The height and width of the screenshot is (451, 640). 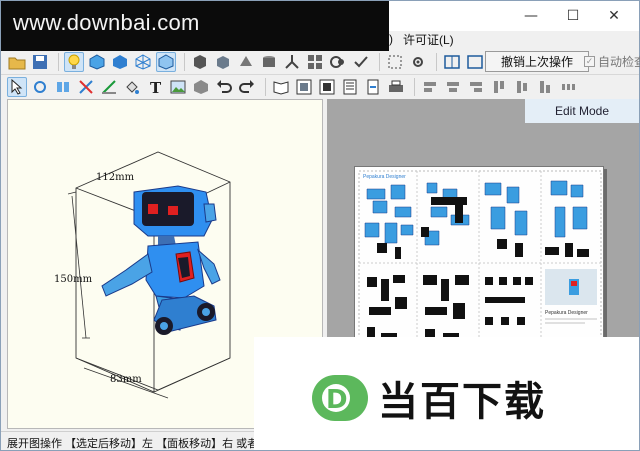 What do you see at coordinates (338, 62) in the screenshot?
I see `join-icon` at bounding box center [338, 62].